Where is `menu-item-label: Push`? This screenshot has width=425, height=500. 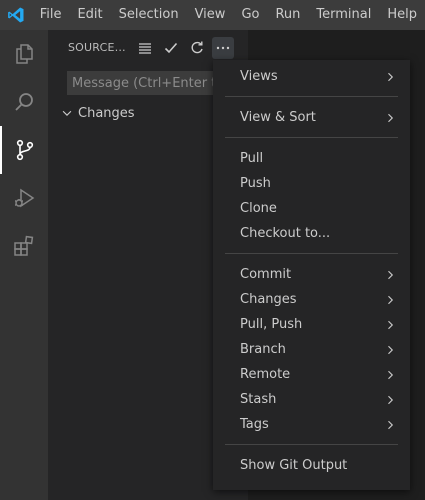 menu-item-label: Push is located at coordinates (255, 183).